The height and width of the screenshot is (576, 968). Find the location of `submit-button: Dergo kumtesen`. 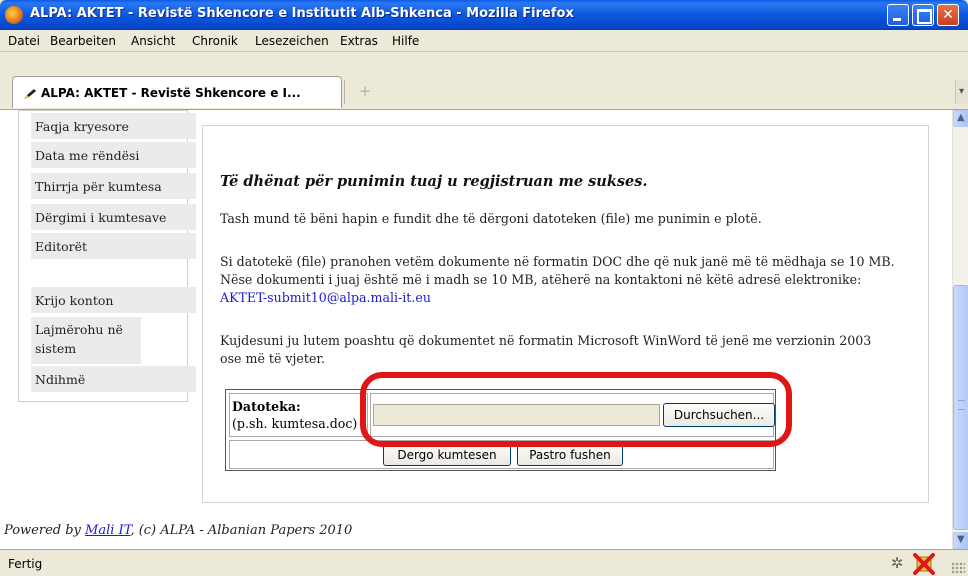

submit-button: Dergo kumtesen is located at coordinates (447, 455).